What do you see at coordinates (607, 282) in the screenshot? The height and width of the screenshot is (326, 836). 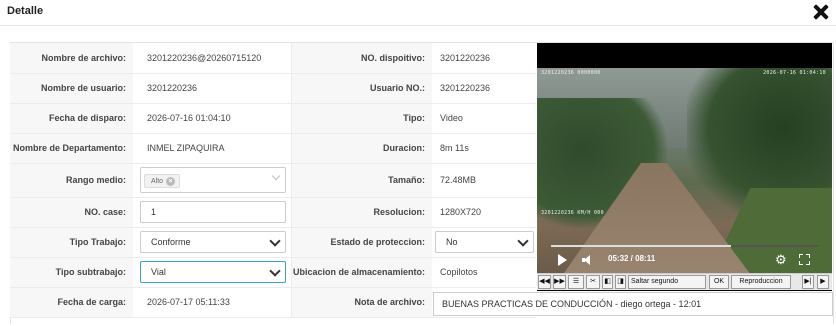 I see `frame-back-icon: ◧` at bounding box center [607, 282].